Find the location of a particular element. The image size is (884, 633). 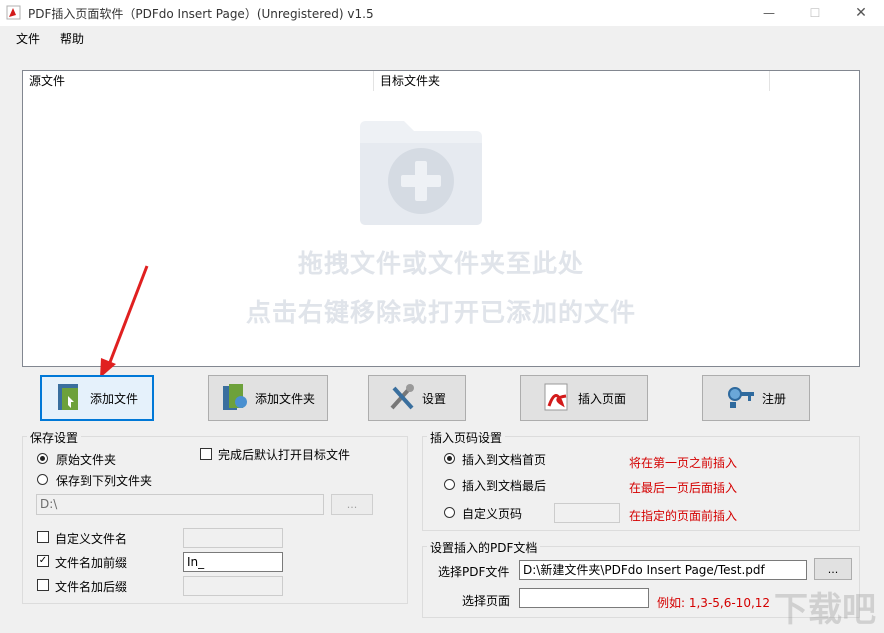

open-after-checkbox is located at coordinates (206, 454).